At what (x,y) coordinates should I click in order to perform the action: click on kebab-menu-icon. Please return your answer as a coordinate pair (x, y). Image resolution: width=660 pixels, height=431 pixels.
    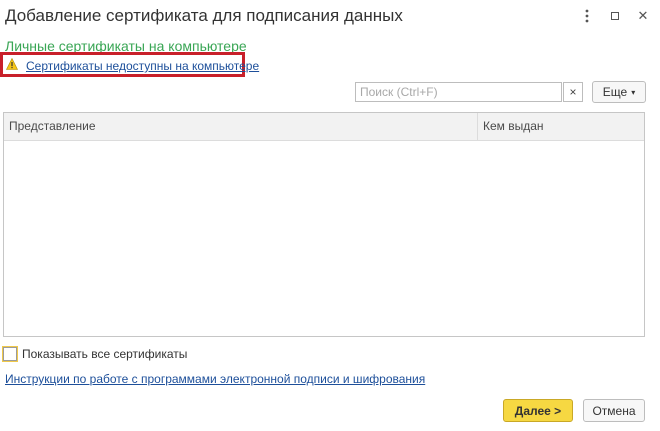
    Looking at the image, I should click on (587, 16).